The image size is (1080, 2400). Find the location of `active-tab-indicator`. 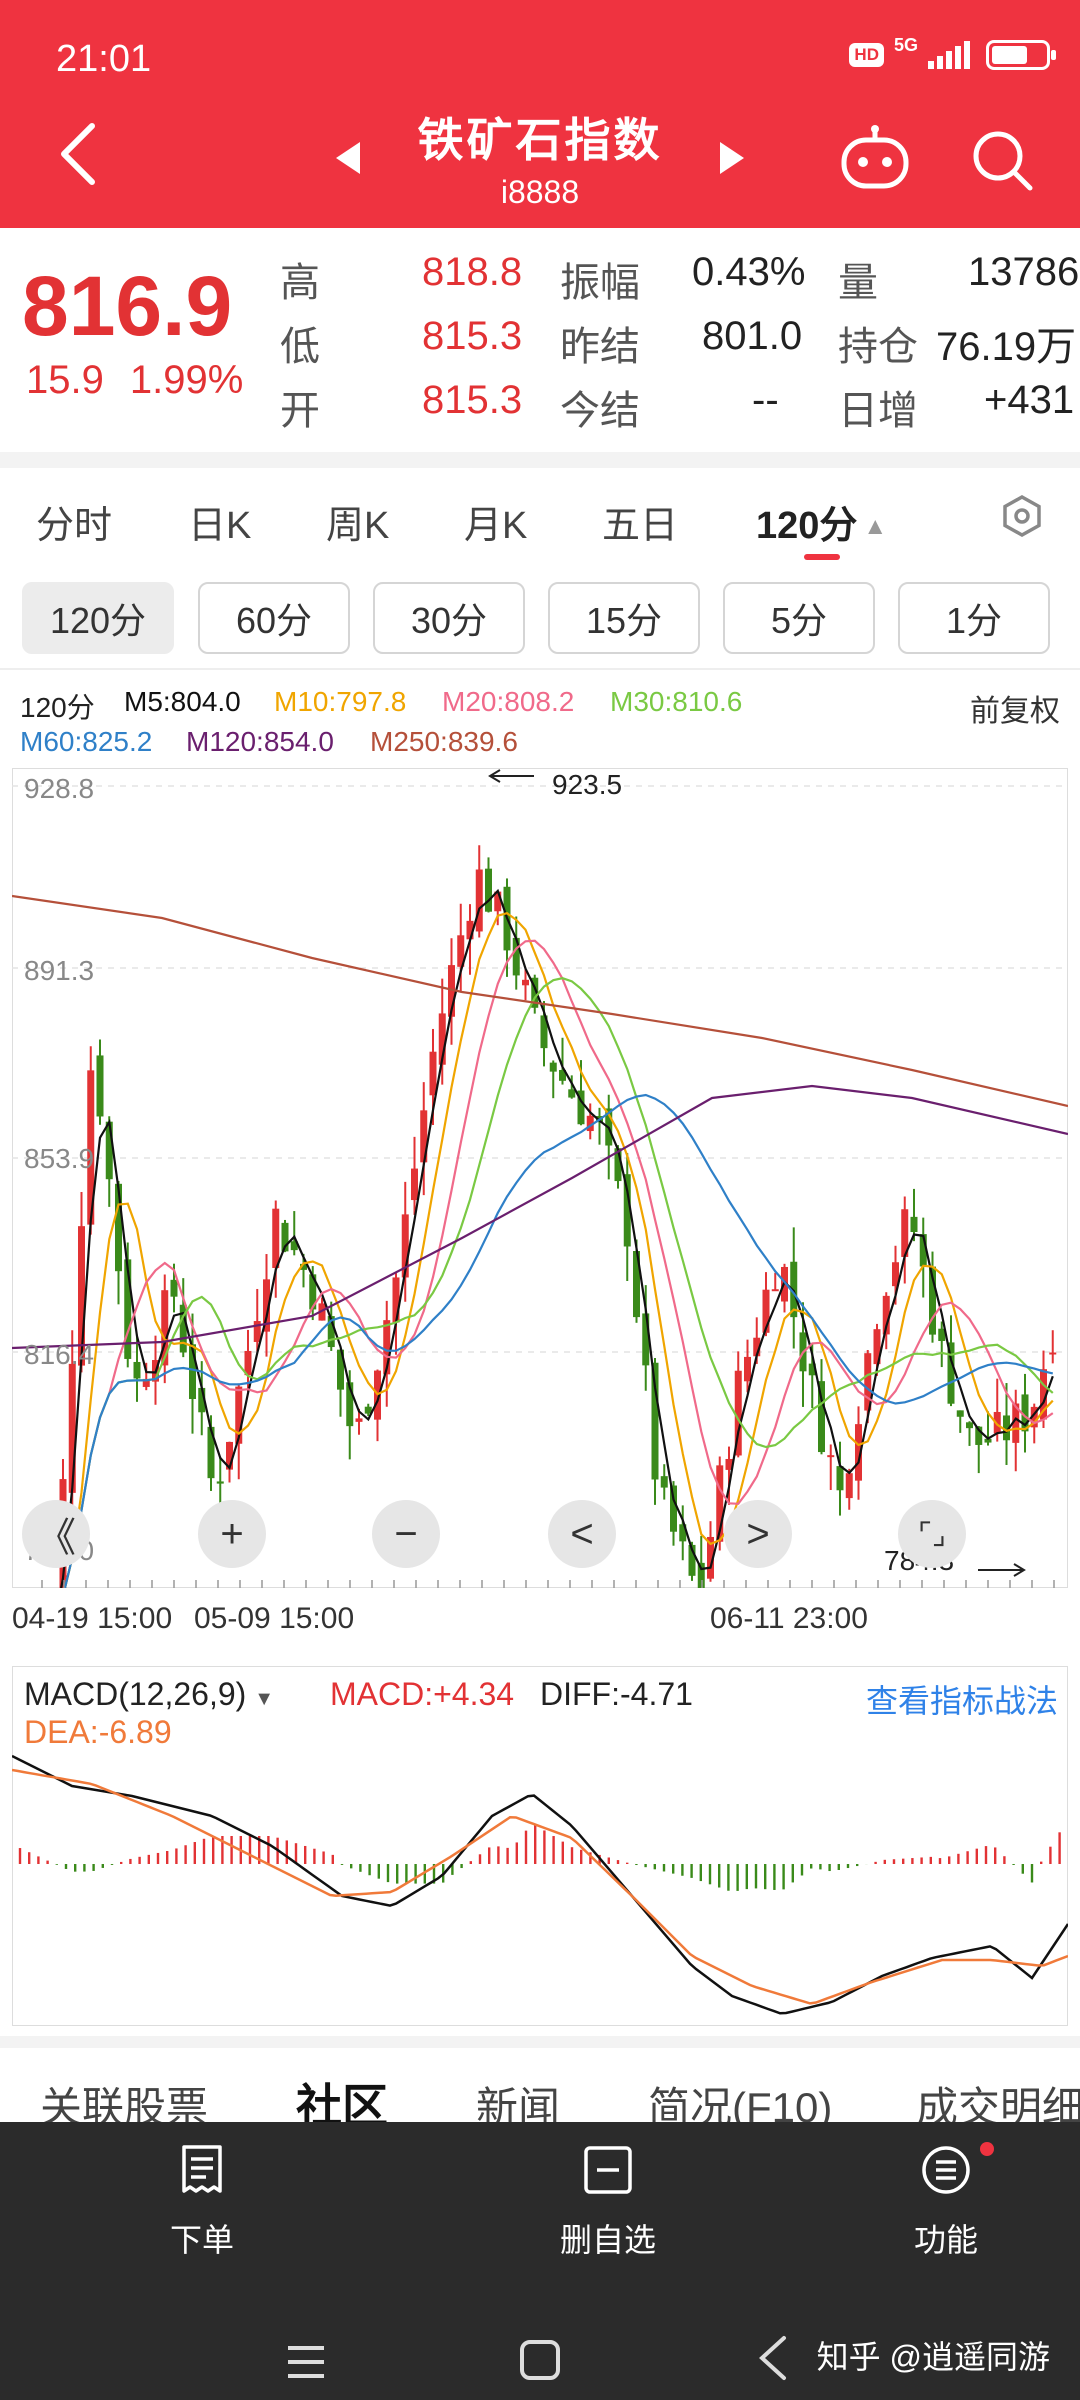

active-tab-indicator is located at coordinates (822, 557).